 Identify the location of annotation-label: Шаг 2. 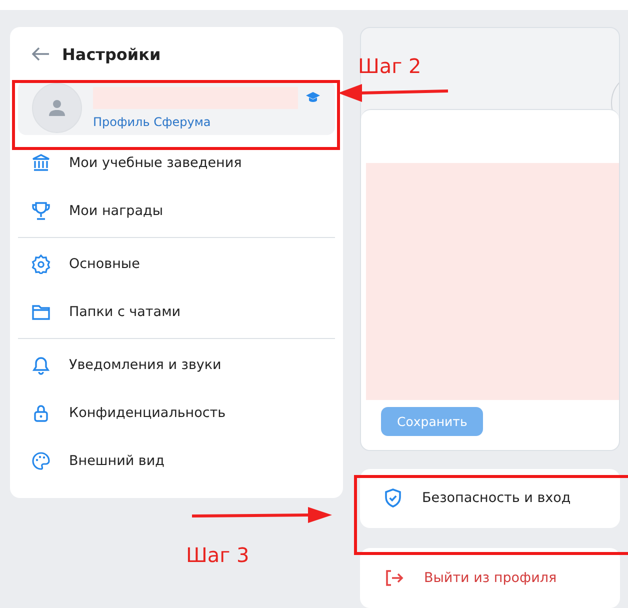
(390, 66).